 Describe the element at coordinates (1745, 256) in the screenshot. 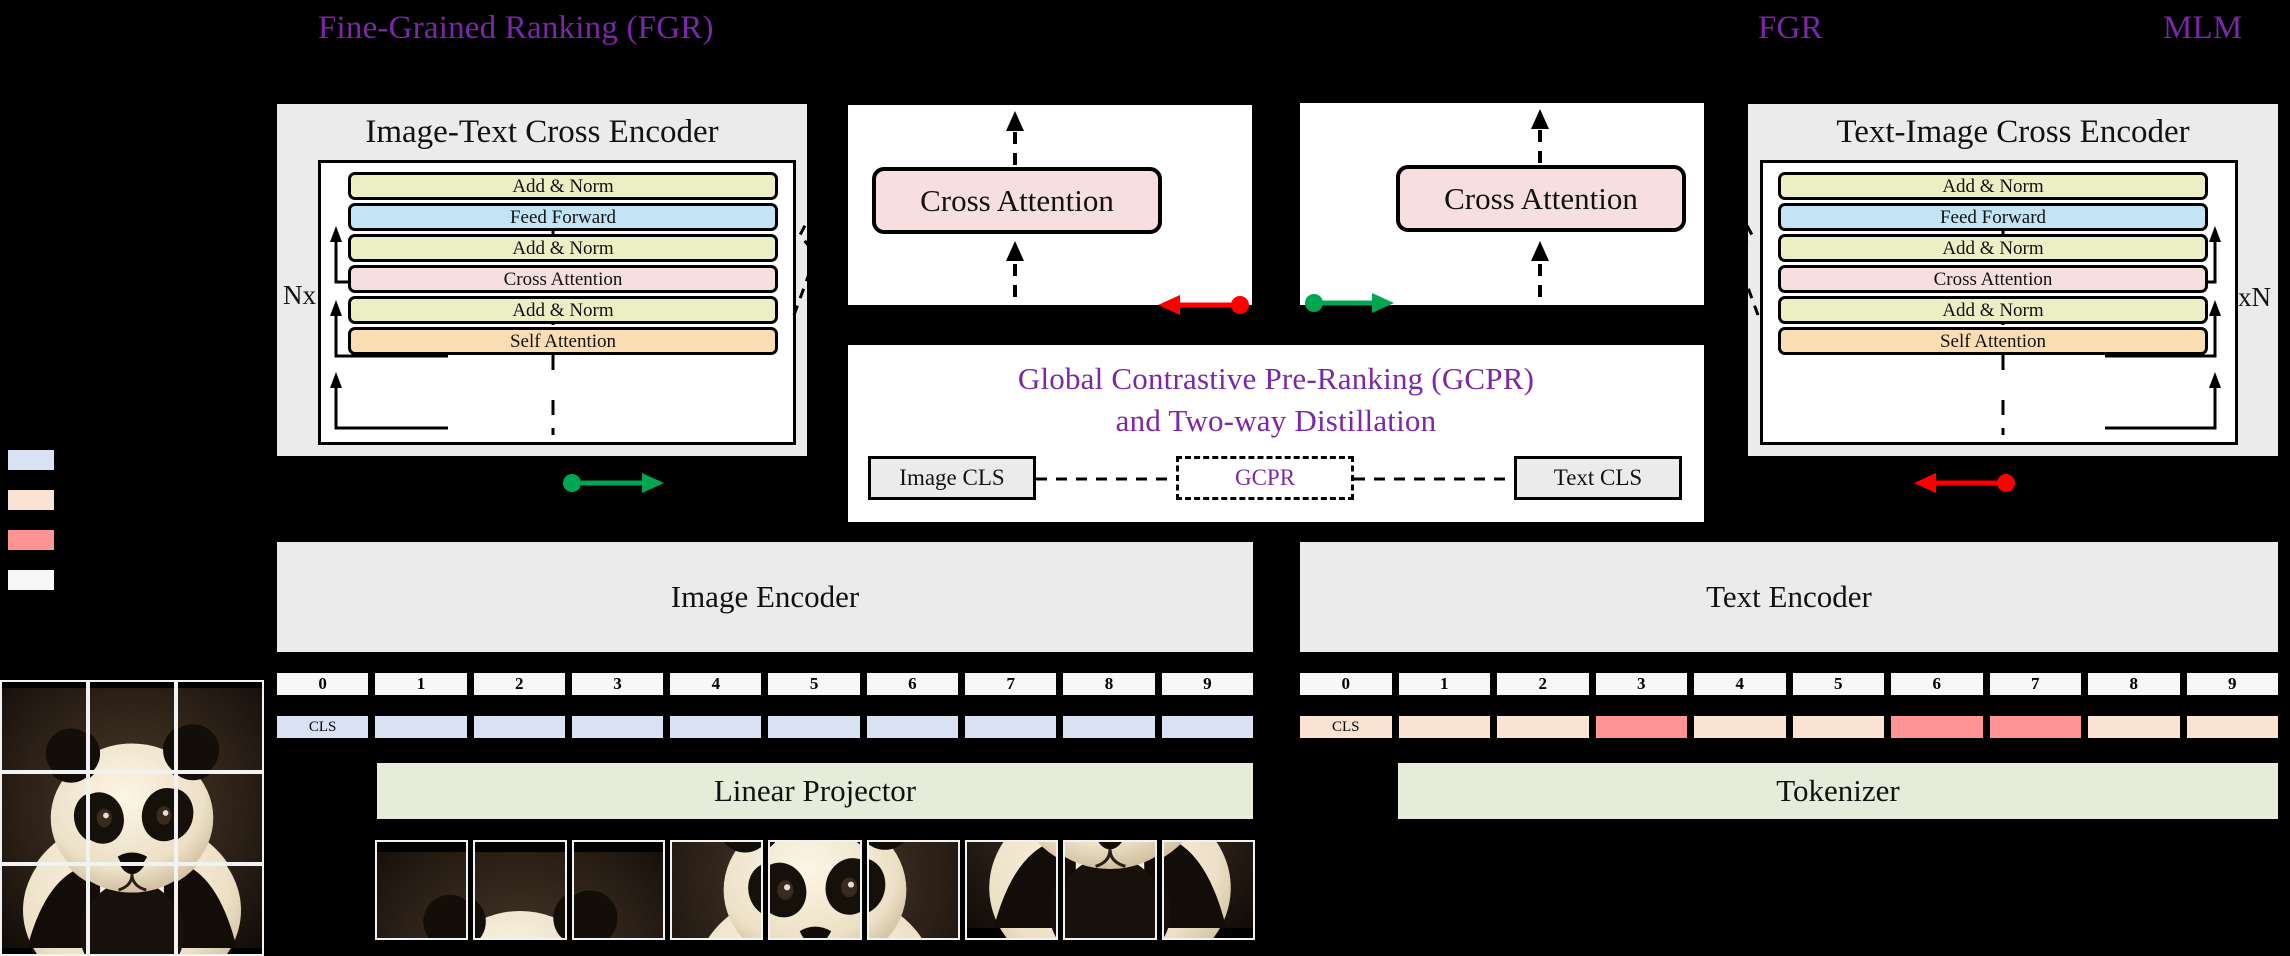

I see `right-encoder-to-cross-attention-link` at that location.